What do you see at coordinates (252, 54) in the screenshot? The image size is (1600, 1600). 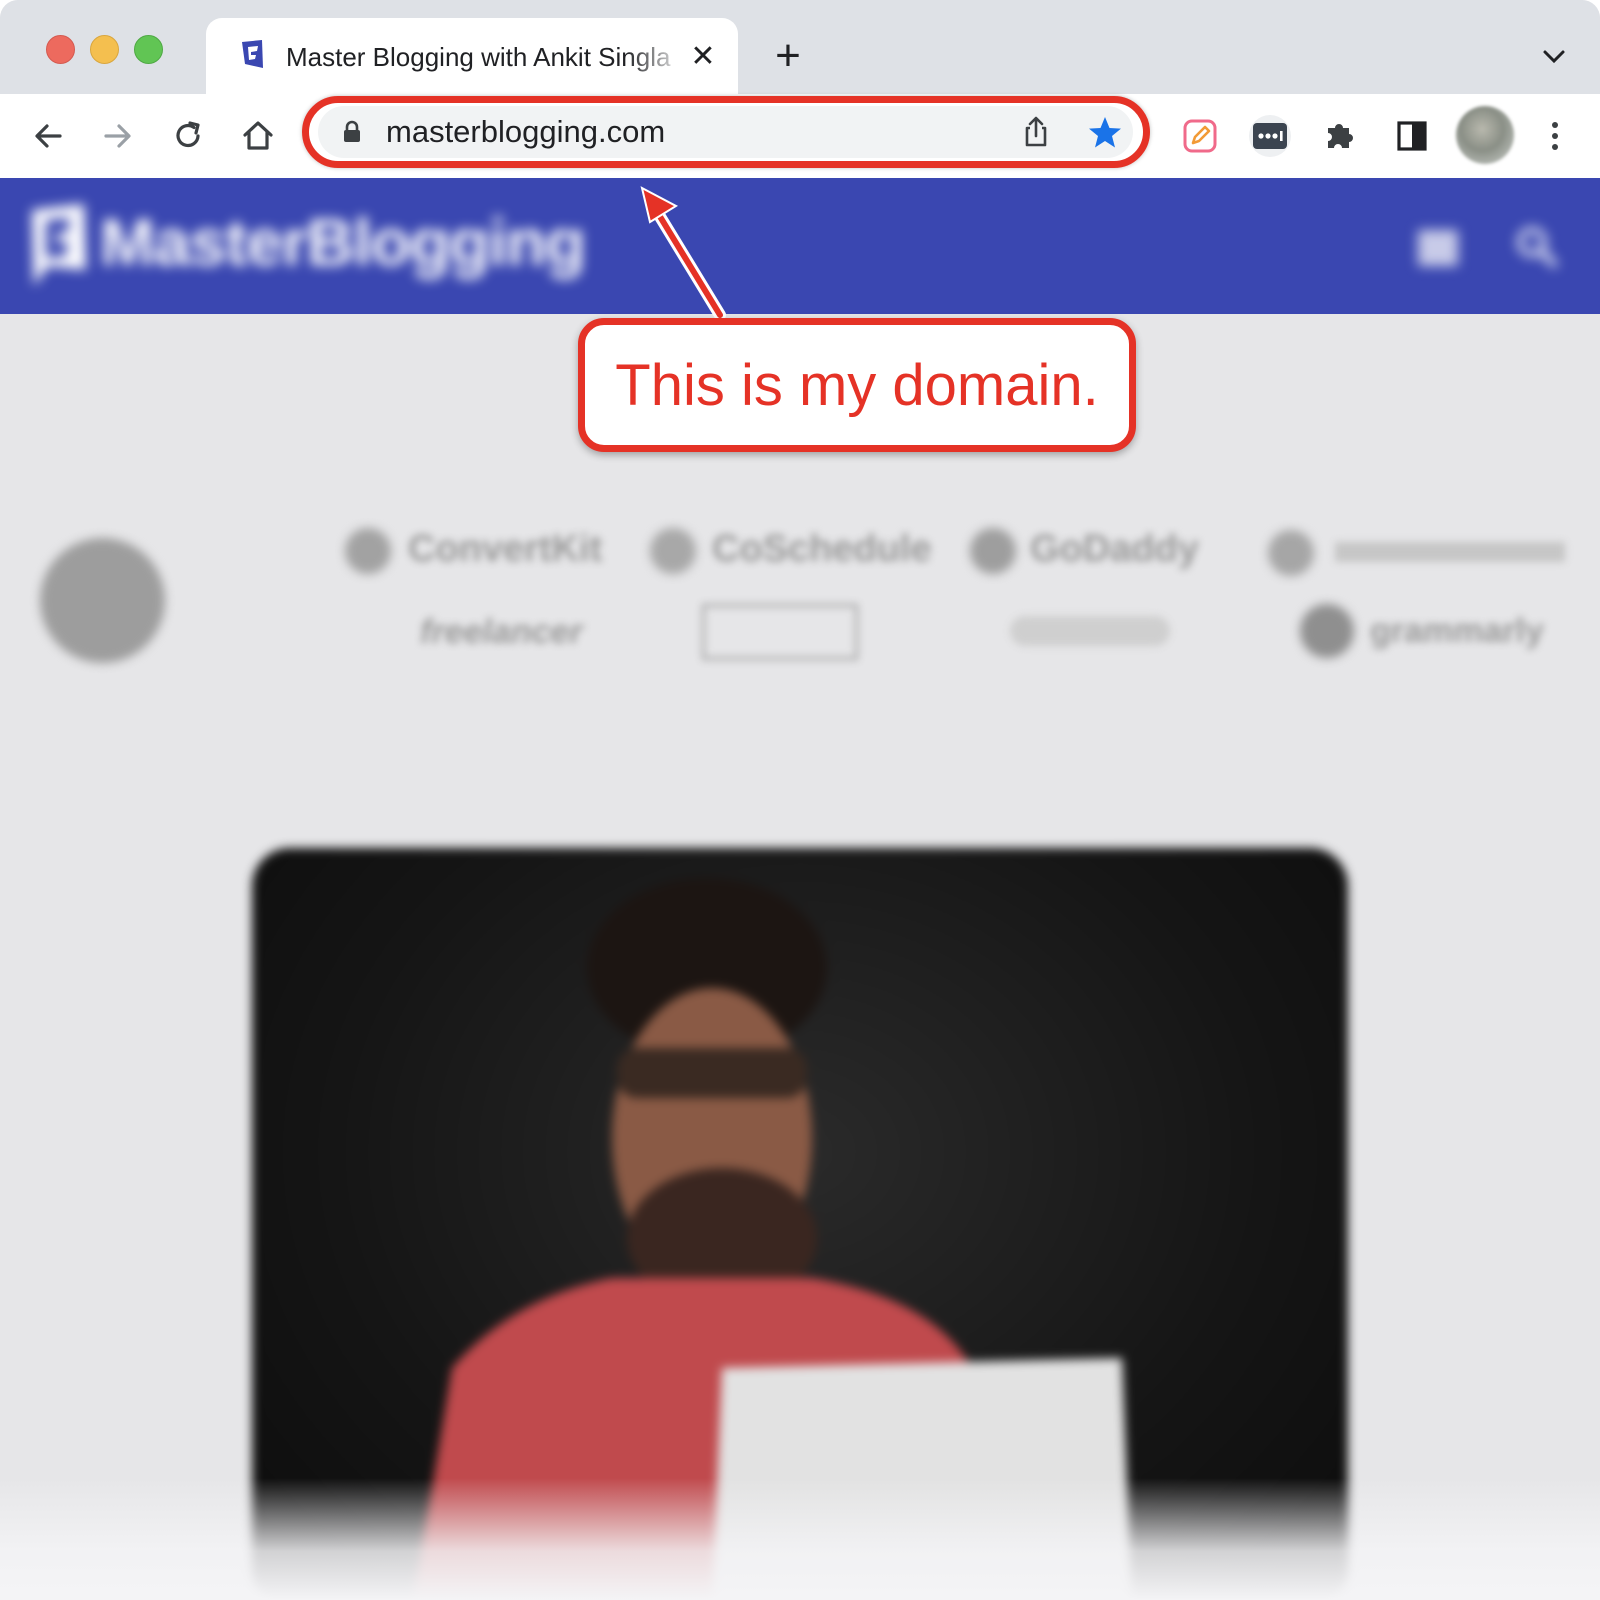 I see `site-favicon-icon` at bounding box center [252, 54].